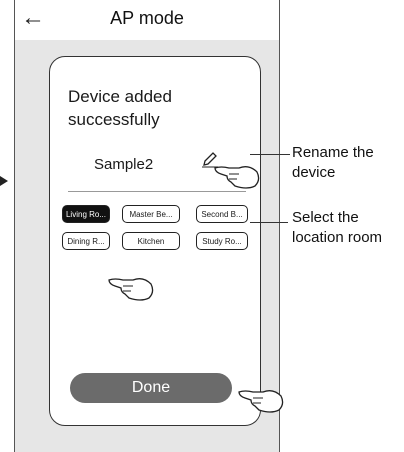  Describe the element at coordinates (333, 162) in the screenshot. I see `rename-annotation: Rename the device` at that location.